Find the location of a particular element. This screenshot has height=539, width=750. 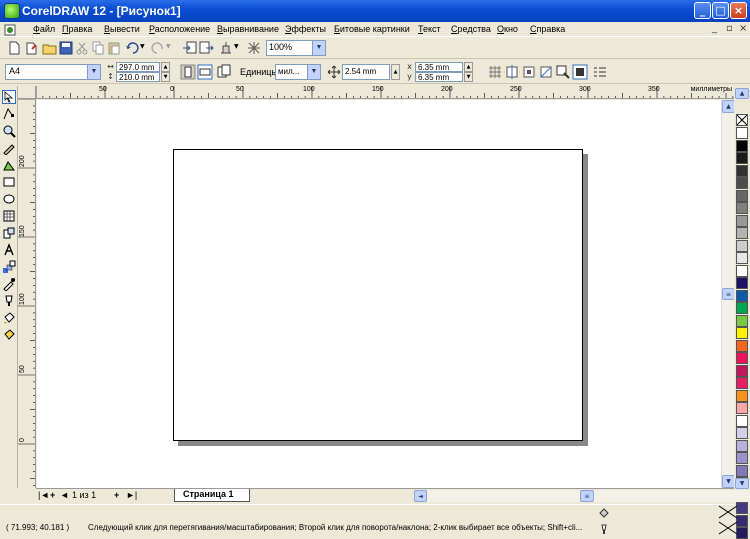

interactive-fill-icon is located at coordinates (9, 335).